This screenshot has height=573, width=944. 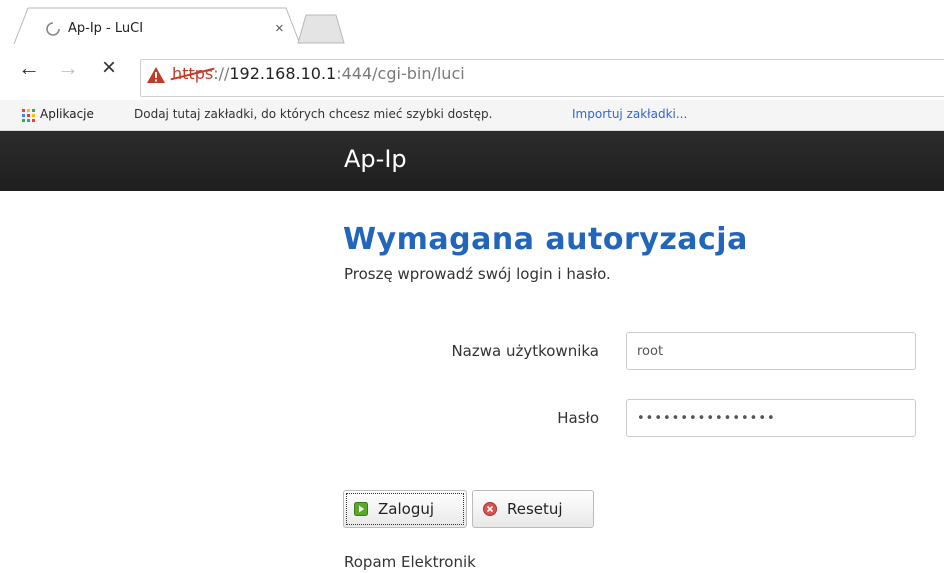 I want to click on password-input, so click(x=771, y=418).